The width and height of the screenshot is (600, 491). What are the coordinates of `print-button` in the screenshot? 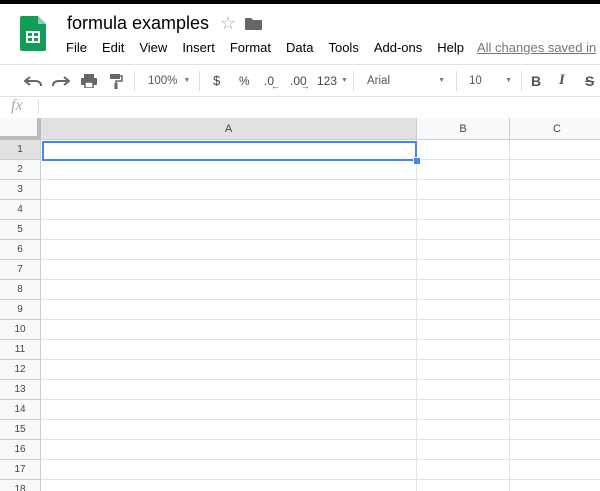 It's located at (89, 80).